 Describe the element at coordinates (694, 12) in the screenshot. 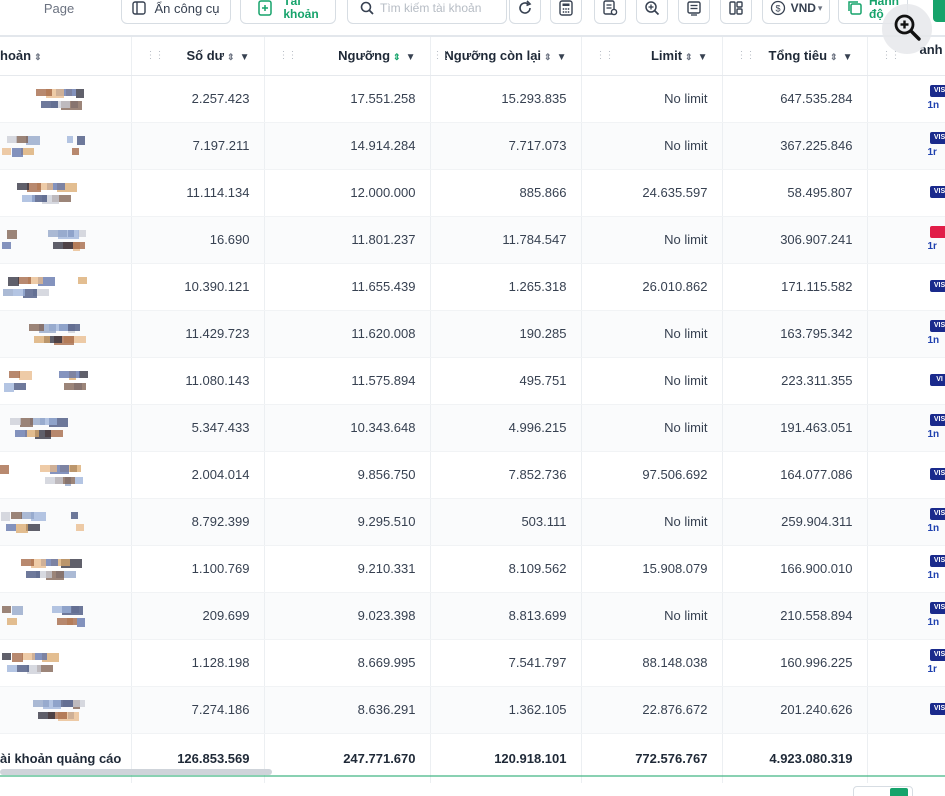

I see `notes-button` at that location.